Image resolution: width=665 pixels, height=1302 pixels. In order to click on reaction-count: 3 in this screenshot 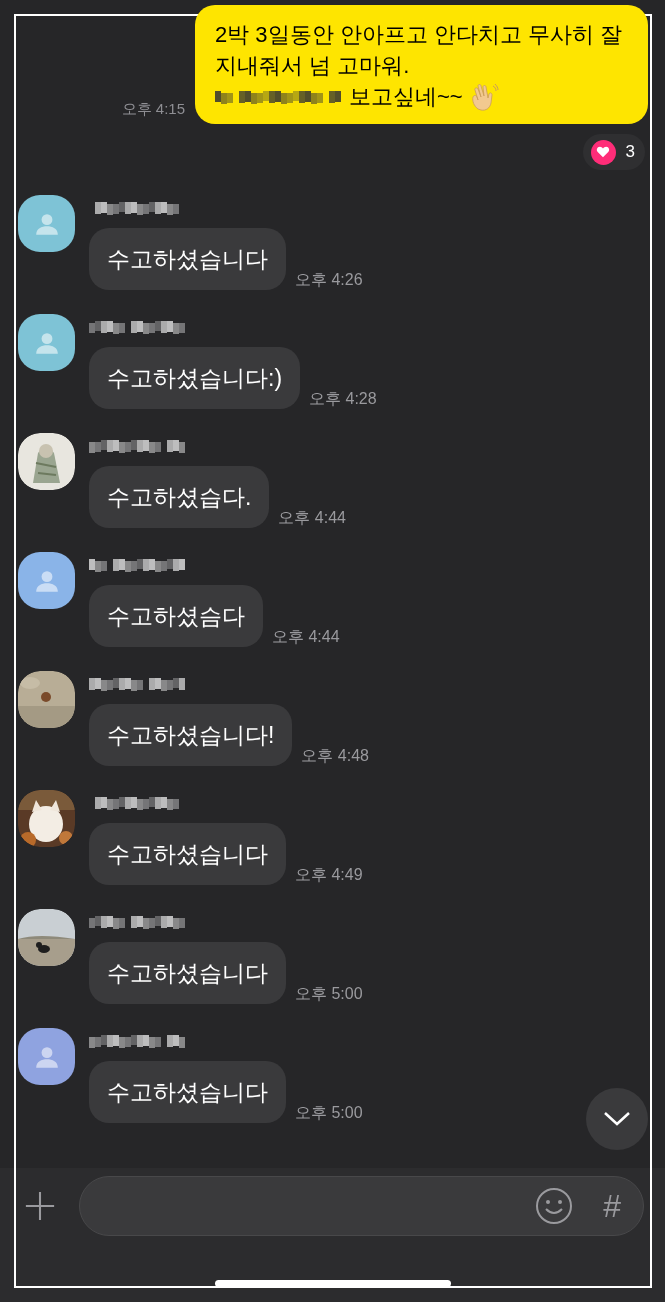, I will do `click(630, 152)`.